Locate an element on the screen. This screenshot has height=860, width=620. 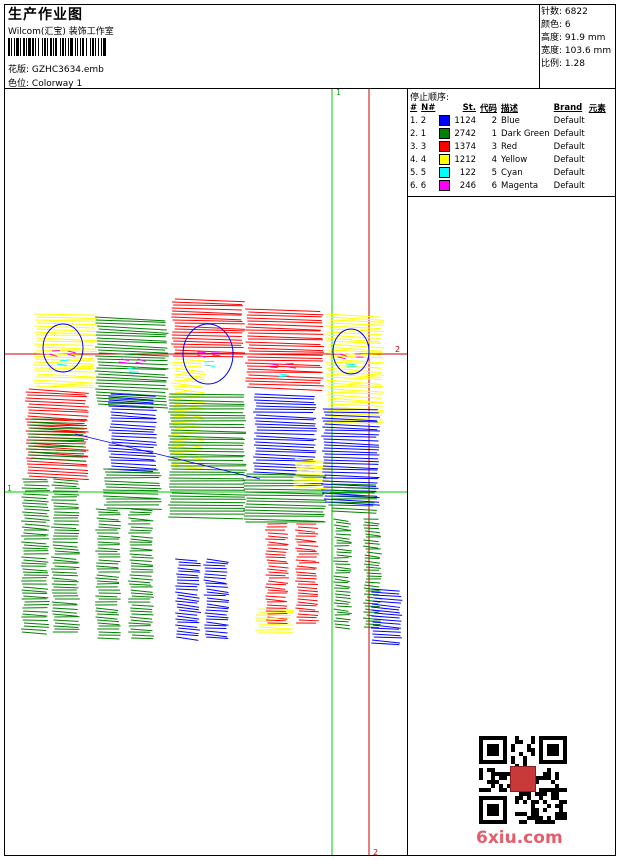
row-index: 1. 2 is located at coordinates (418, 120).